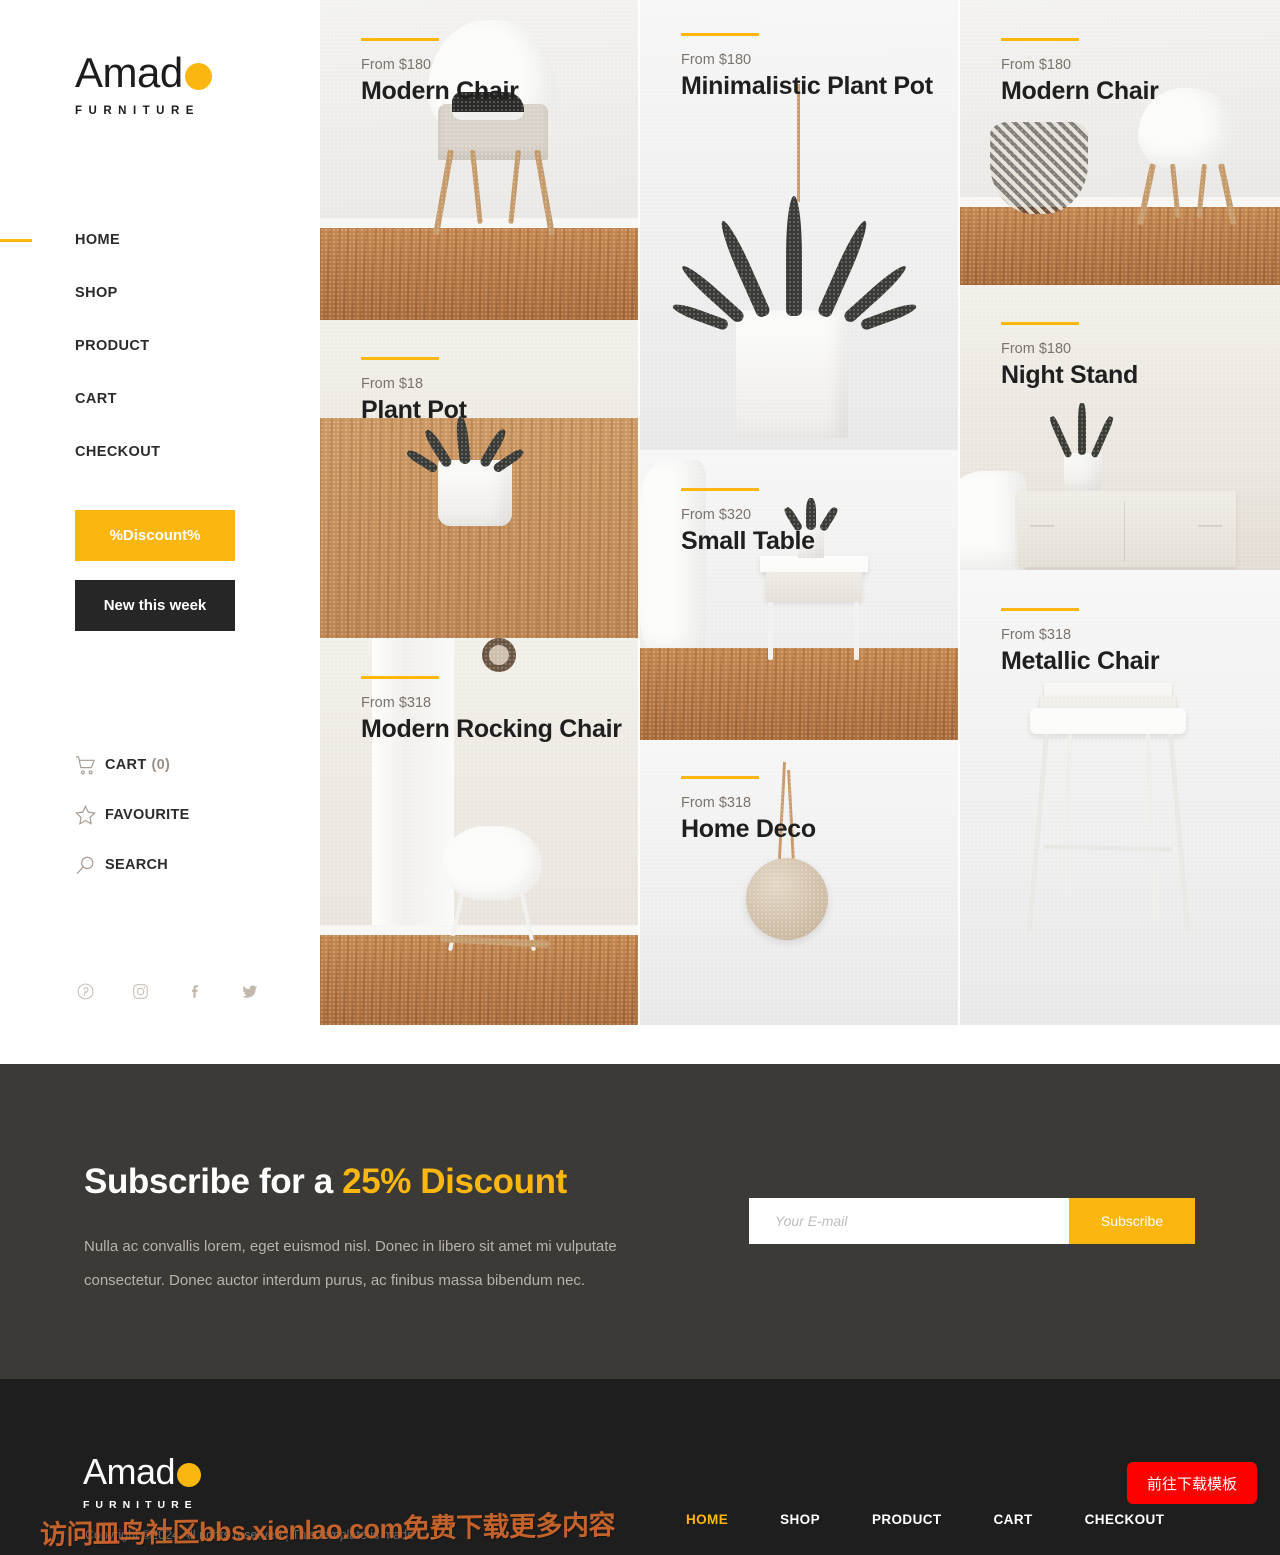 This screenshot has height=1555, width=1280. I want to click on footer-nav: HOME SHOP PRODUCT CART CHECKOUT, so click(940, 1519).